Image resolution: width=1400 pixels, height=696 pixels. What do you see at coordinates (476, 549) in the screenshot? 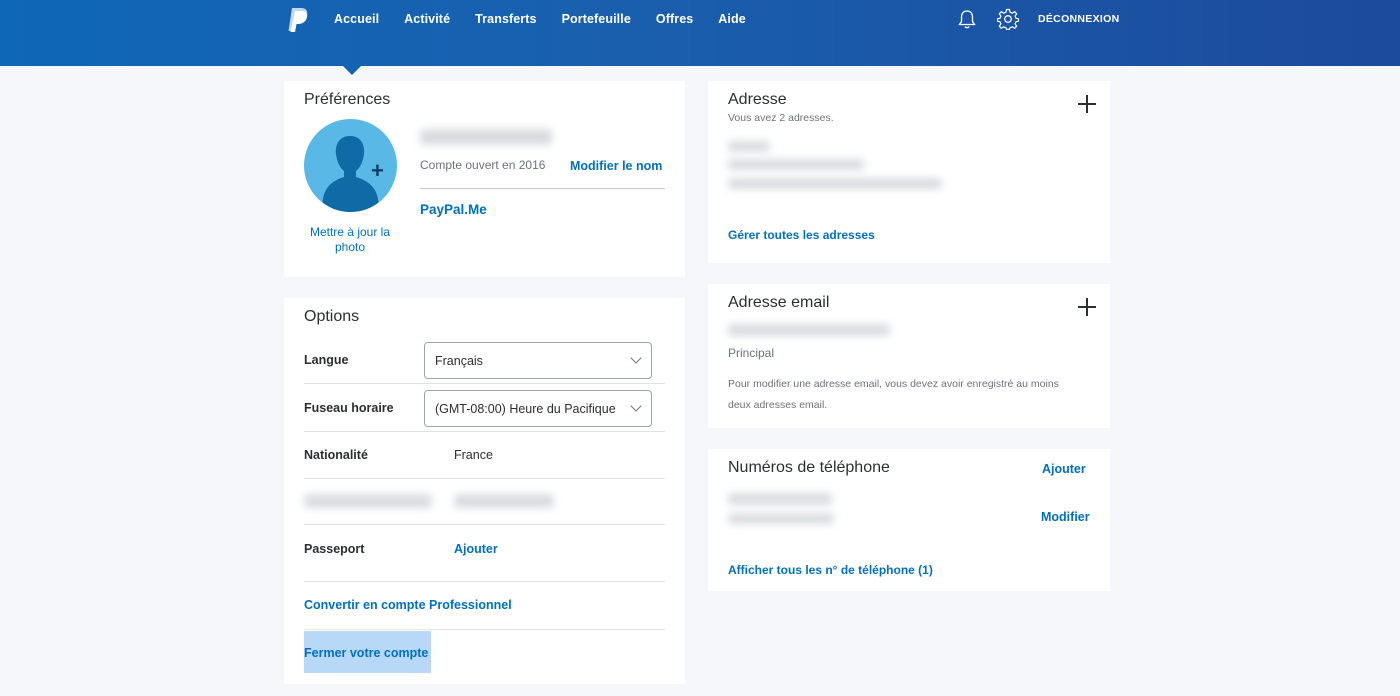
I see `add-passport-link: Ajouter` at bounding box center [476, 549].